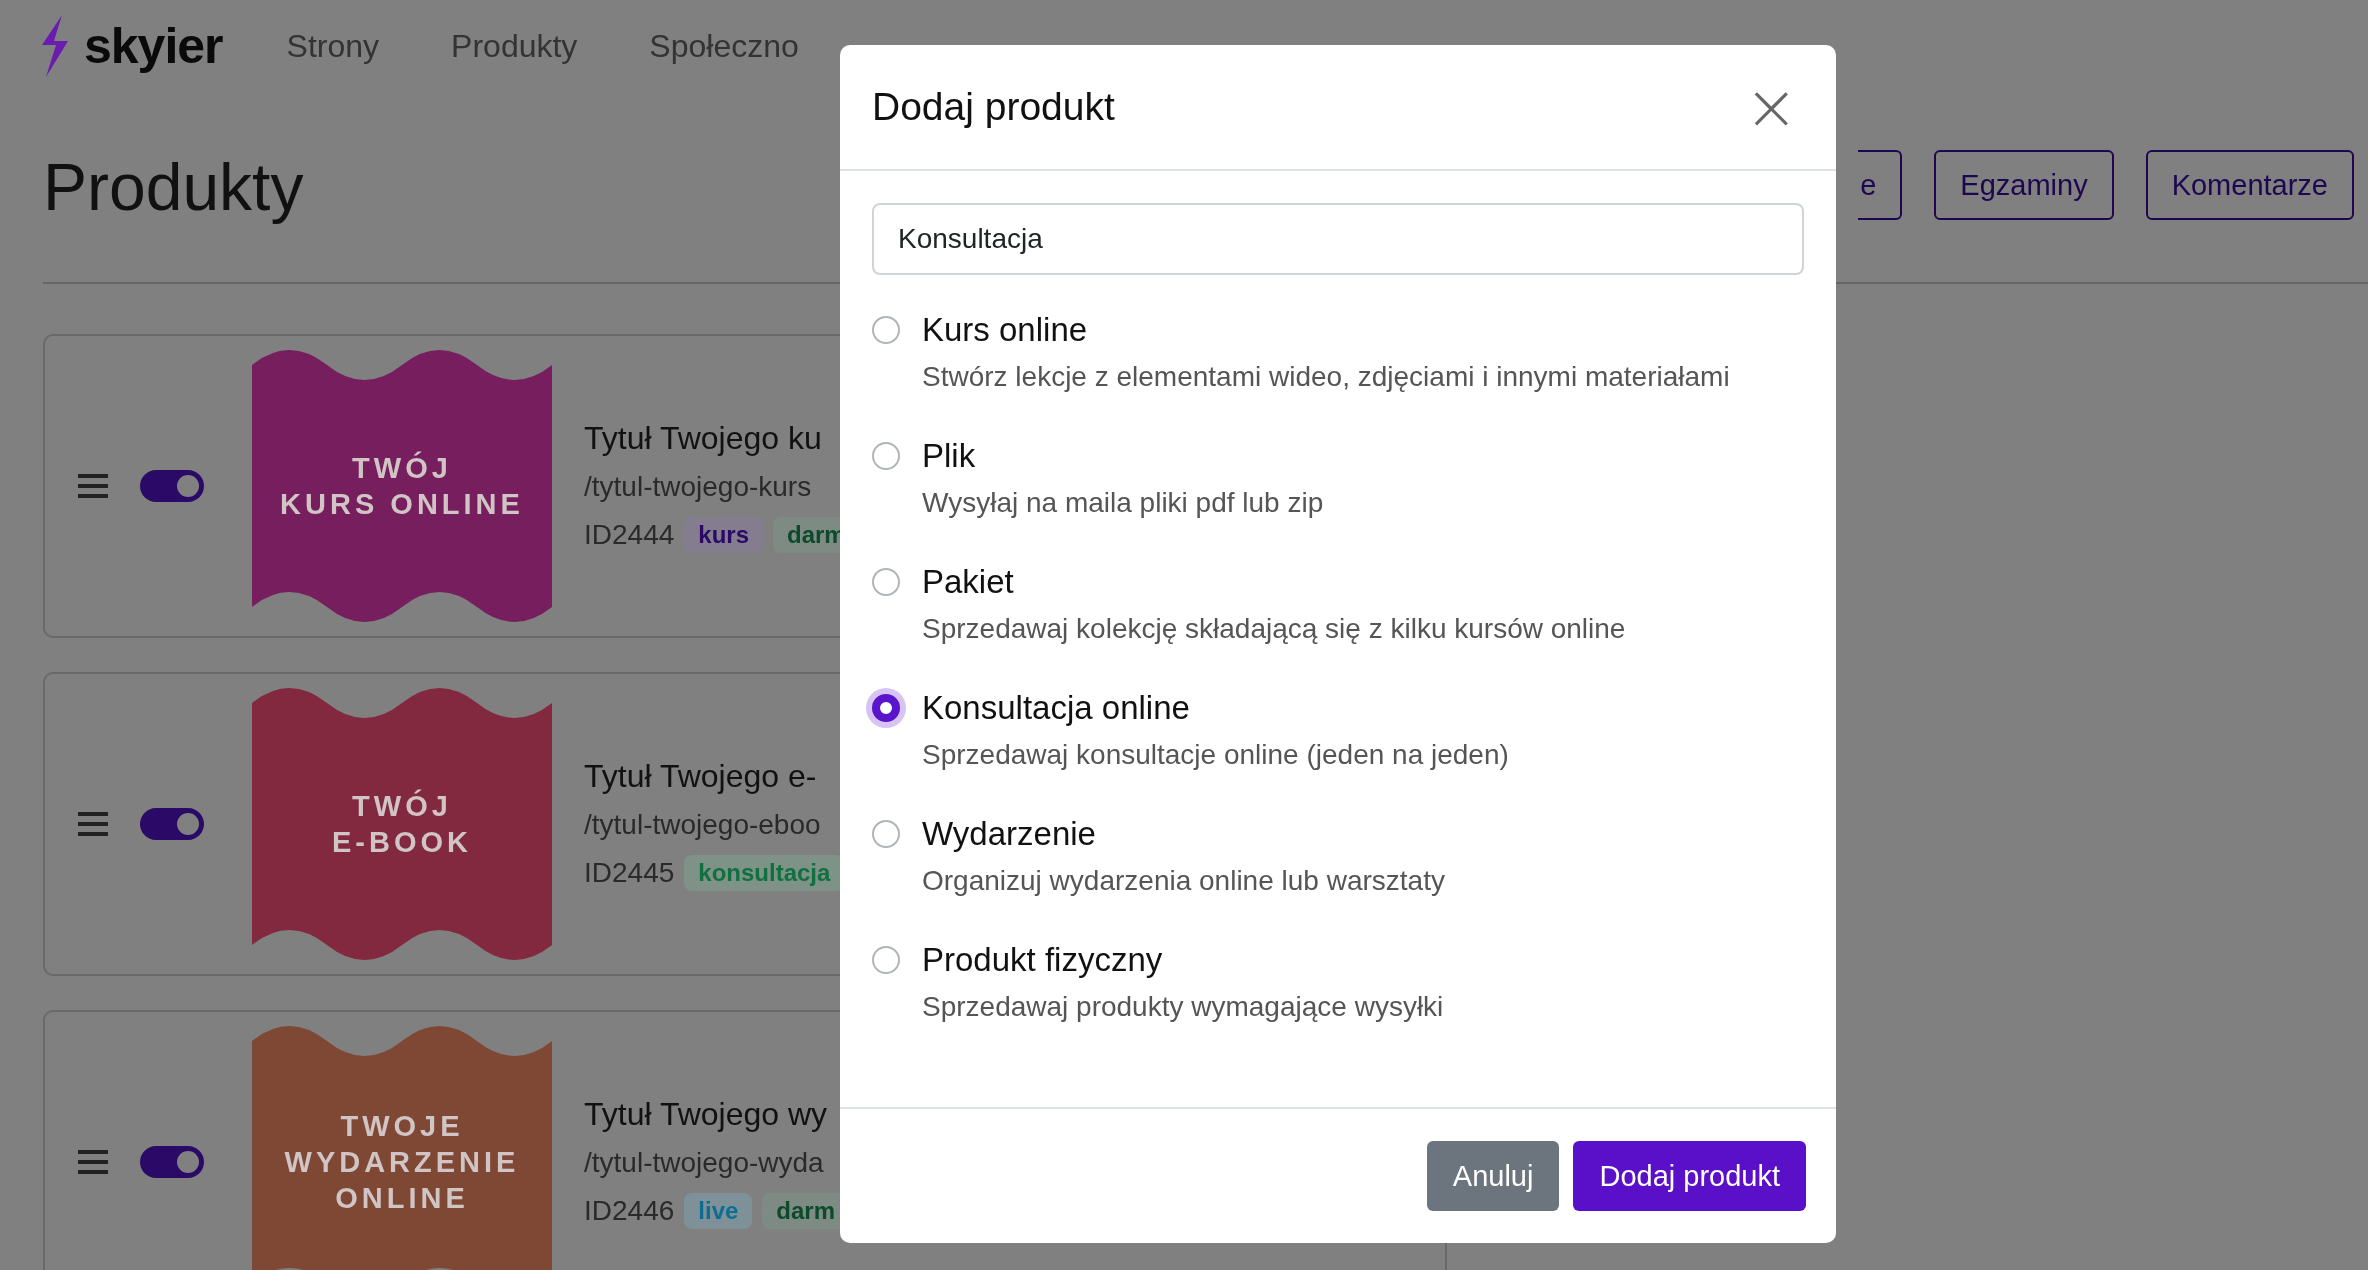  What do you see at coordinates (55, 46) in the screenshot?
I see `lightning-logo-icon` at bounding box center [55, 46].